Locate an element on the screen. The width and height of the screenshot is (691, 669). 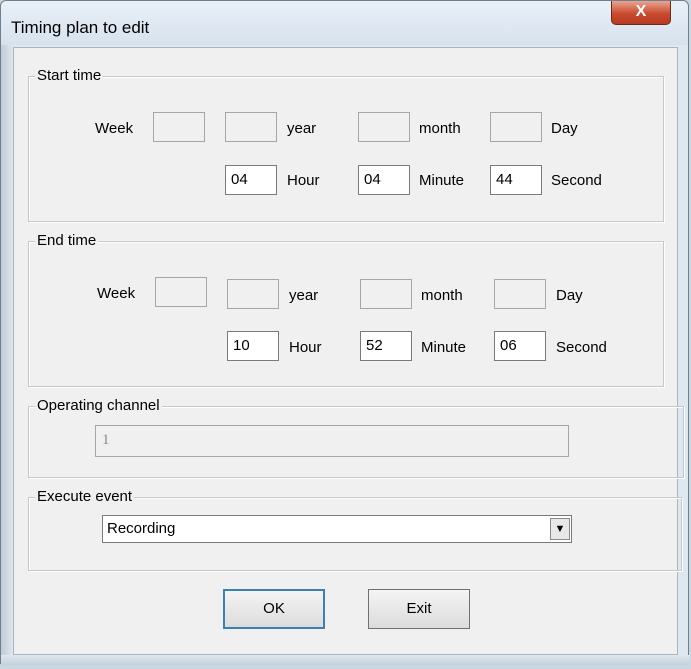
start-week-label: Week is located at coordinates (114, 128).